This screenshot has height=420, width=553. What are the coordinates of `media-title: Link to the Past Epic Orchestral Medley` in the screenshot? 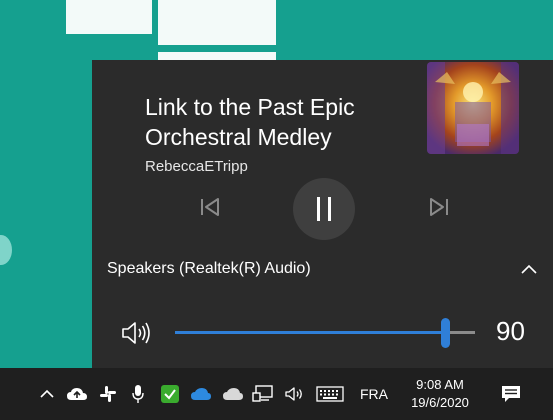 It's located at (250, 122).